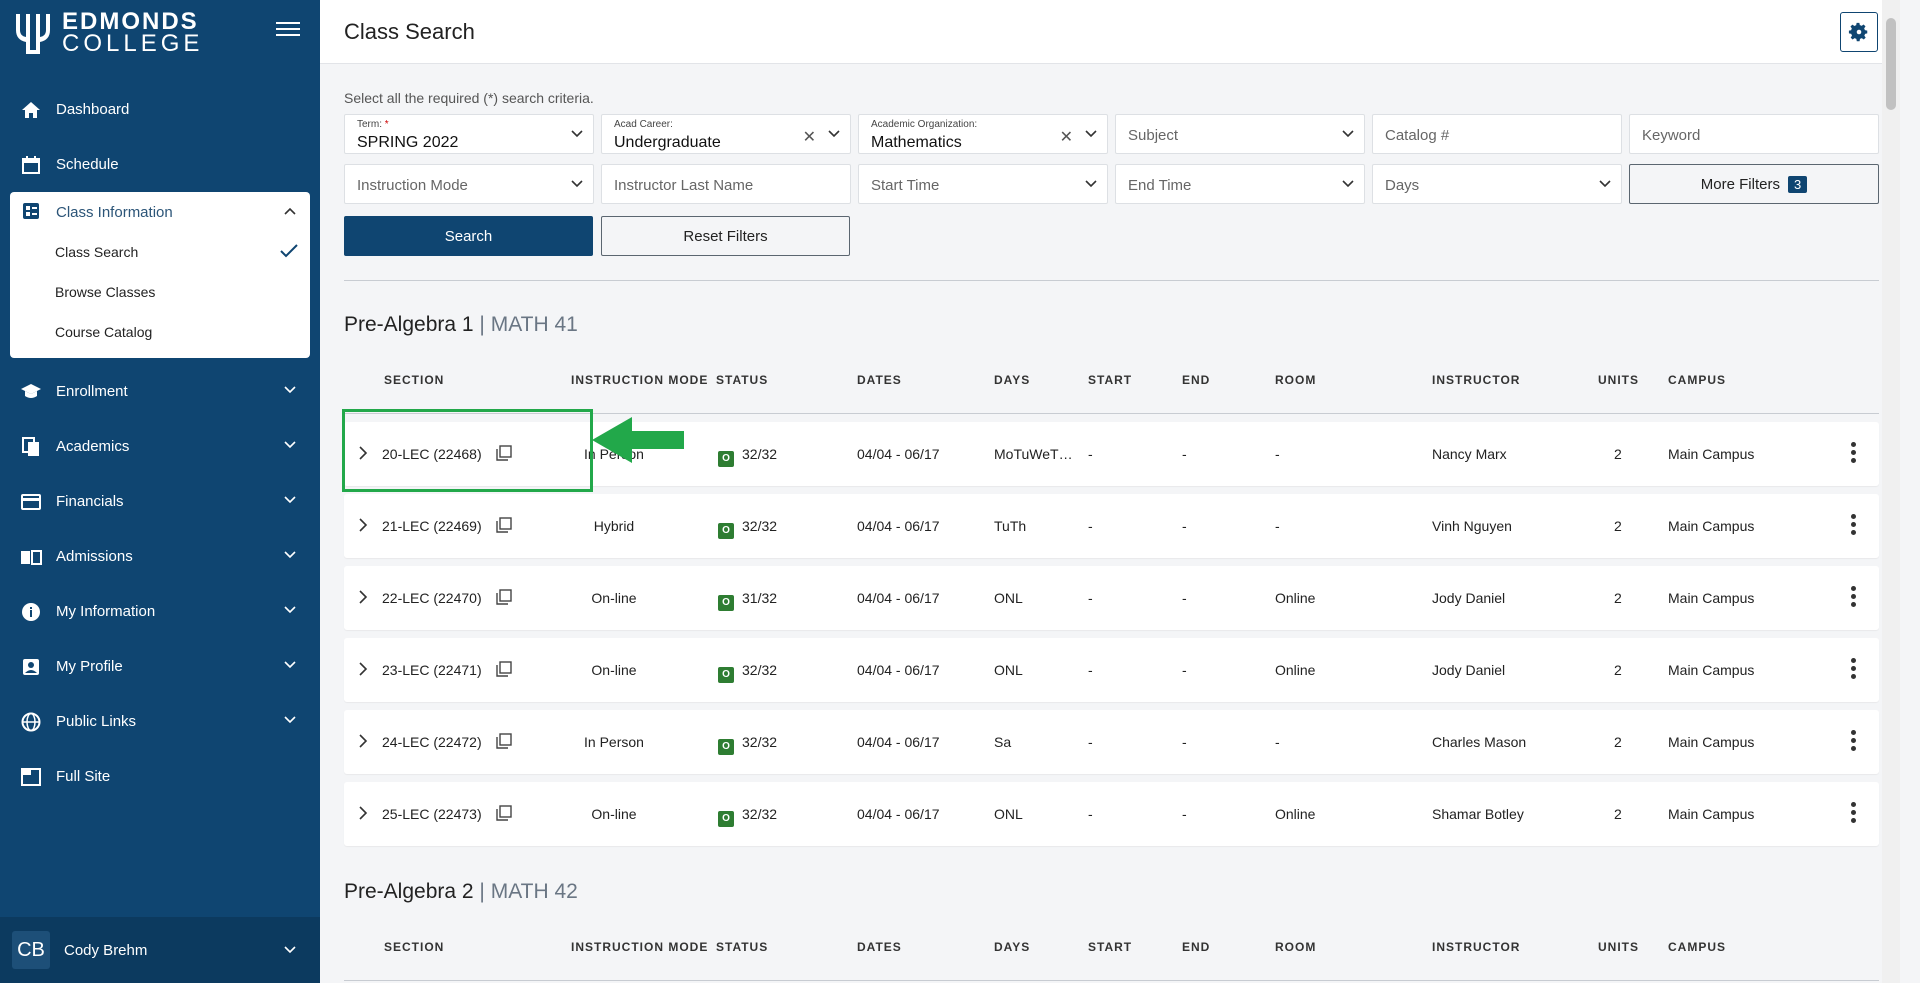 The height and width of the screenshot is (983, 1920). I want to click on keyword-input: Keyword, so click(1754, 134).